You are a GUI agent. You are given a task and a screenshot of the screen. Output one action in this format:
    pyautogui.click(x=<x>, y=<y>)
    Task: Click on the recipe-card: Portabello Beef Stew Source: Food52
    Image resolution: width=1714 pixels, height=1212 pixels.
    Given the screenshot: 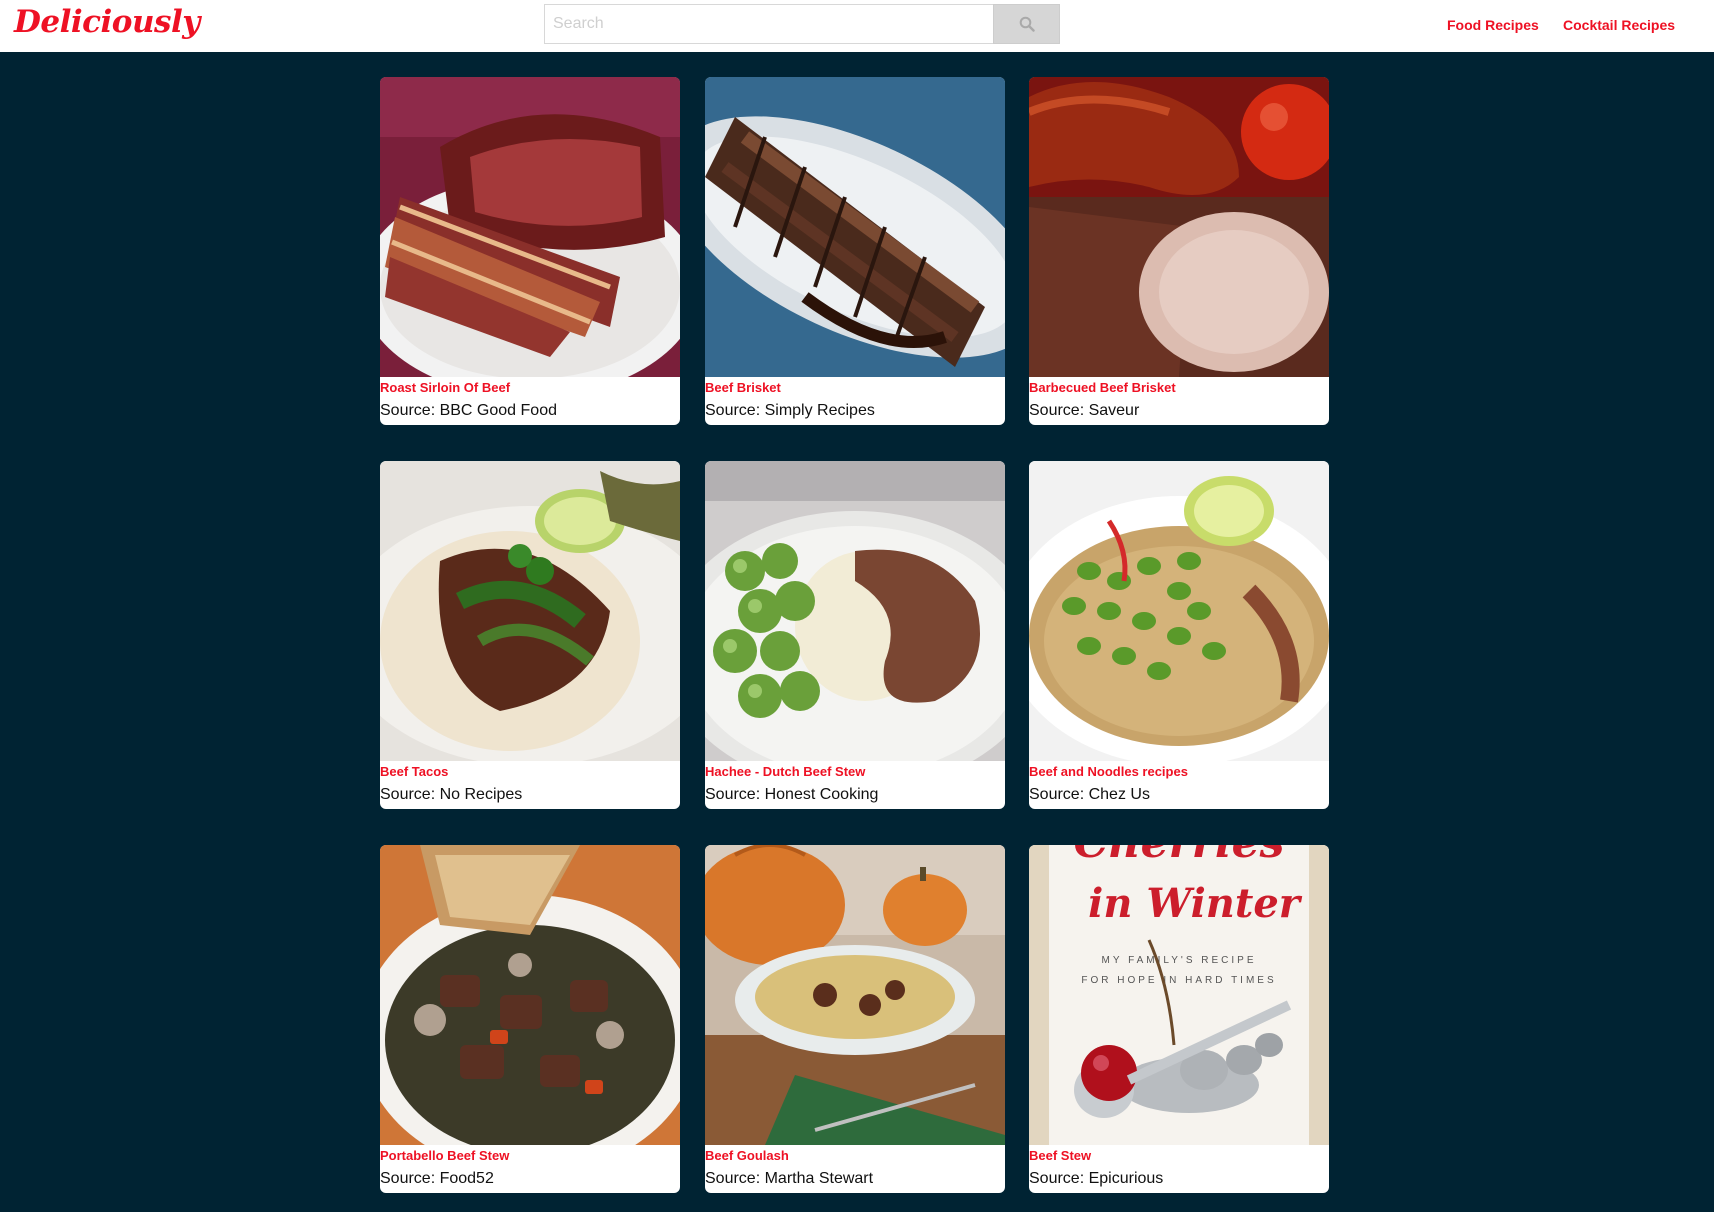 What is the action you would take?
    pyautogui.click(x=530, y=1019)
    